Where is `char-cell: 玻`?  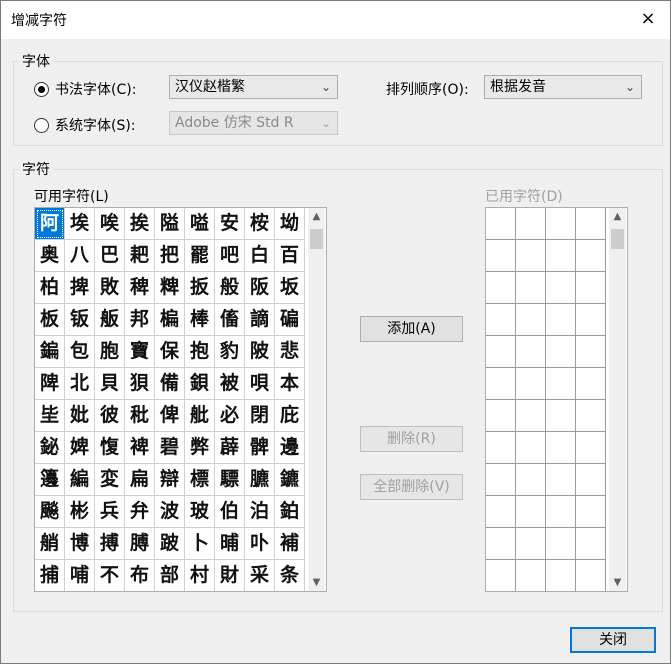
char-cell: 玻 is located at coordinates (200, 512).